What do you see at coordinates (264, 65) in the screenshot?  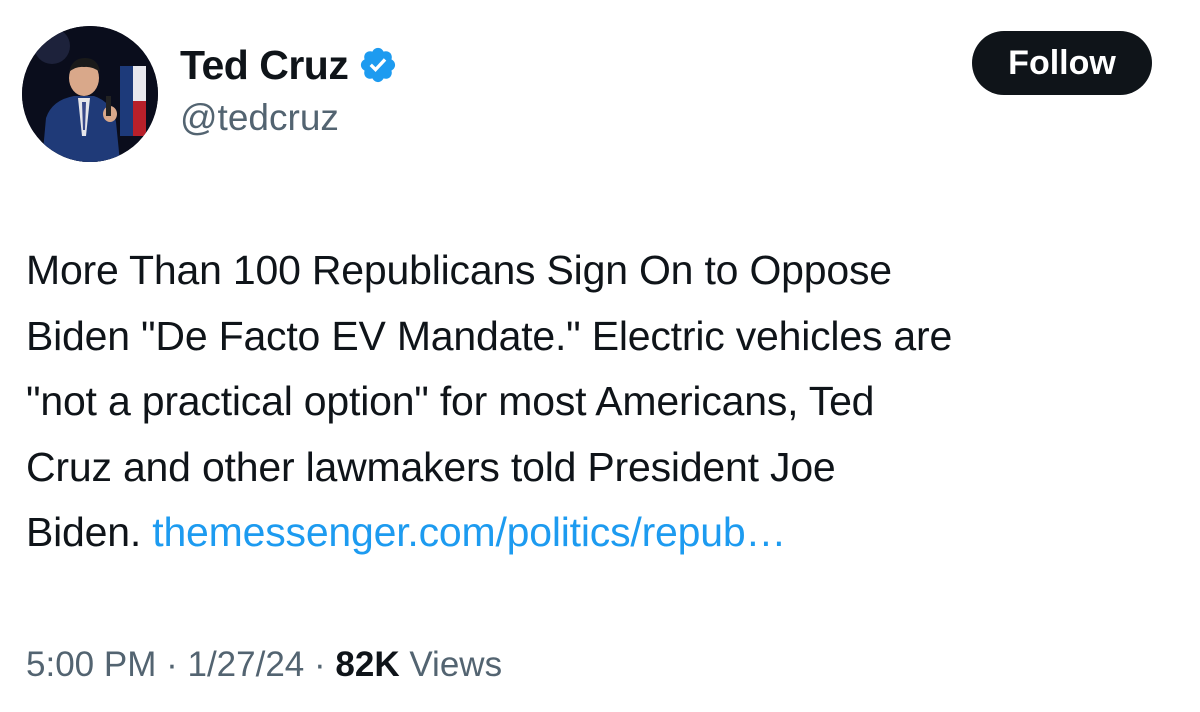 I see `display-name: Ted Cruz` at bounding box center [264, 65].